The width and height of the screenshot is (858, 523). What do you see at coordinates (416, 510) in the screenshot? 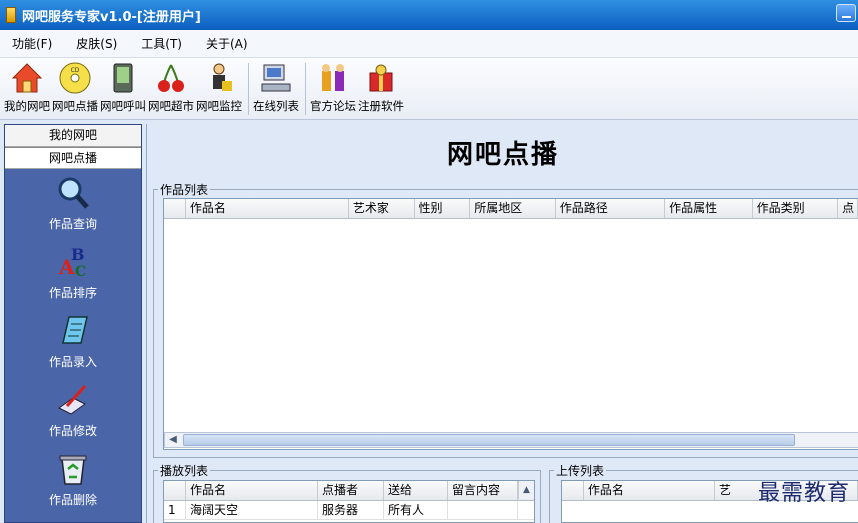
I see `cell-recipient: 所有人` at bounding box center [416, 510].